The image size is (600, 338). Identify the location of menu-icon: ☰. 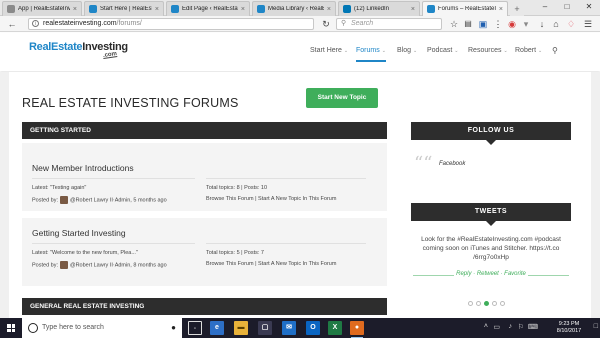
(588, 24).